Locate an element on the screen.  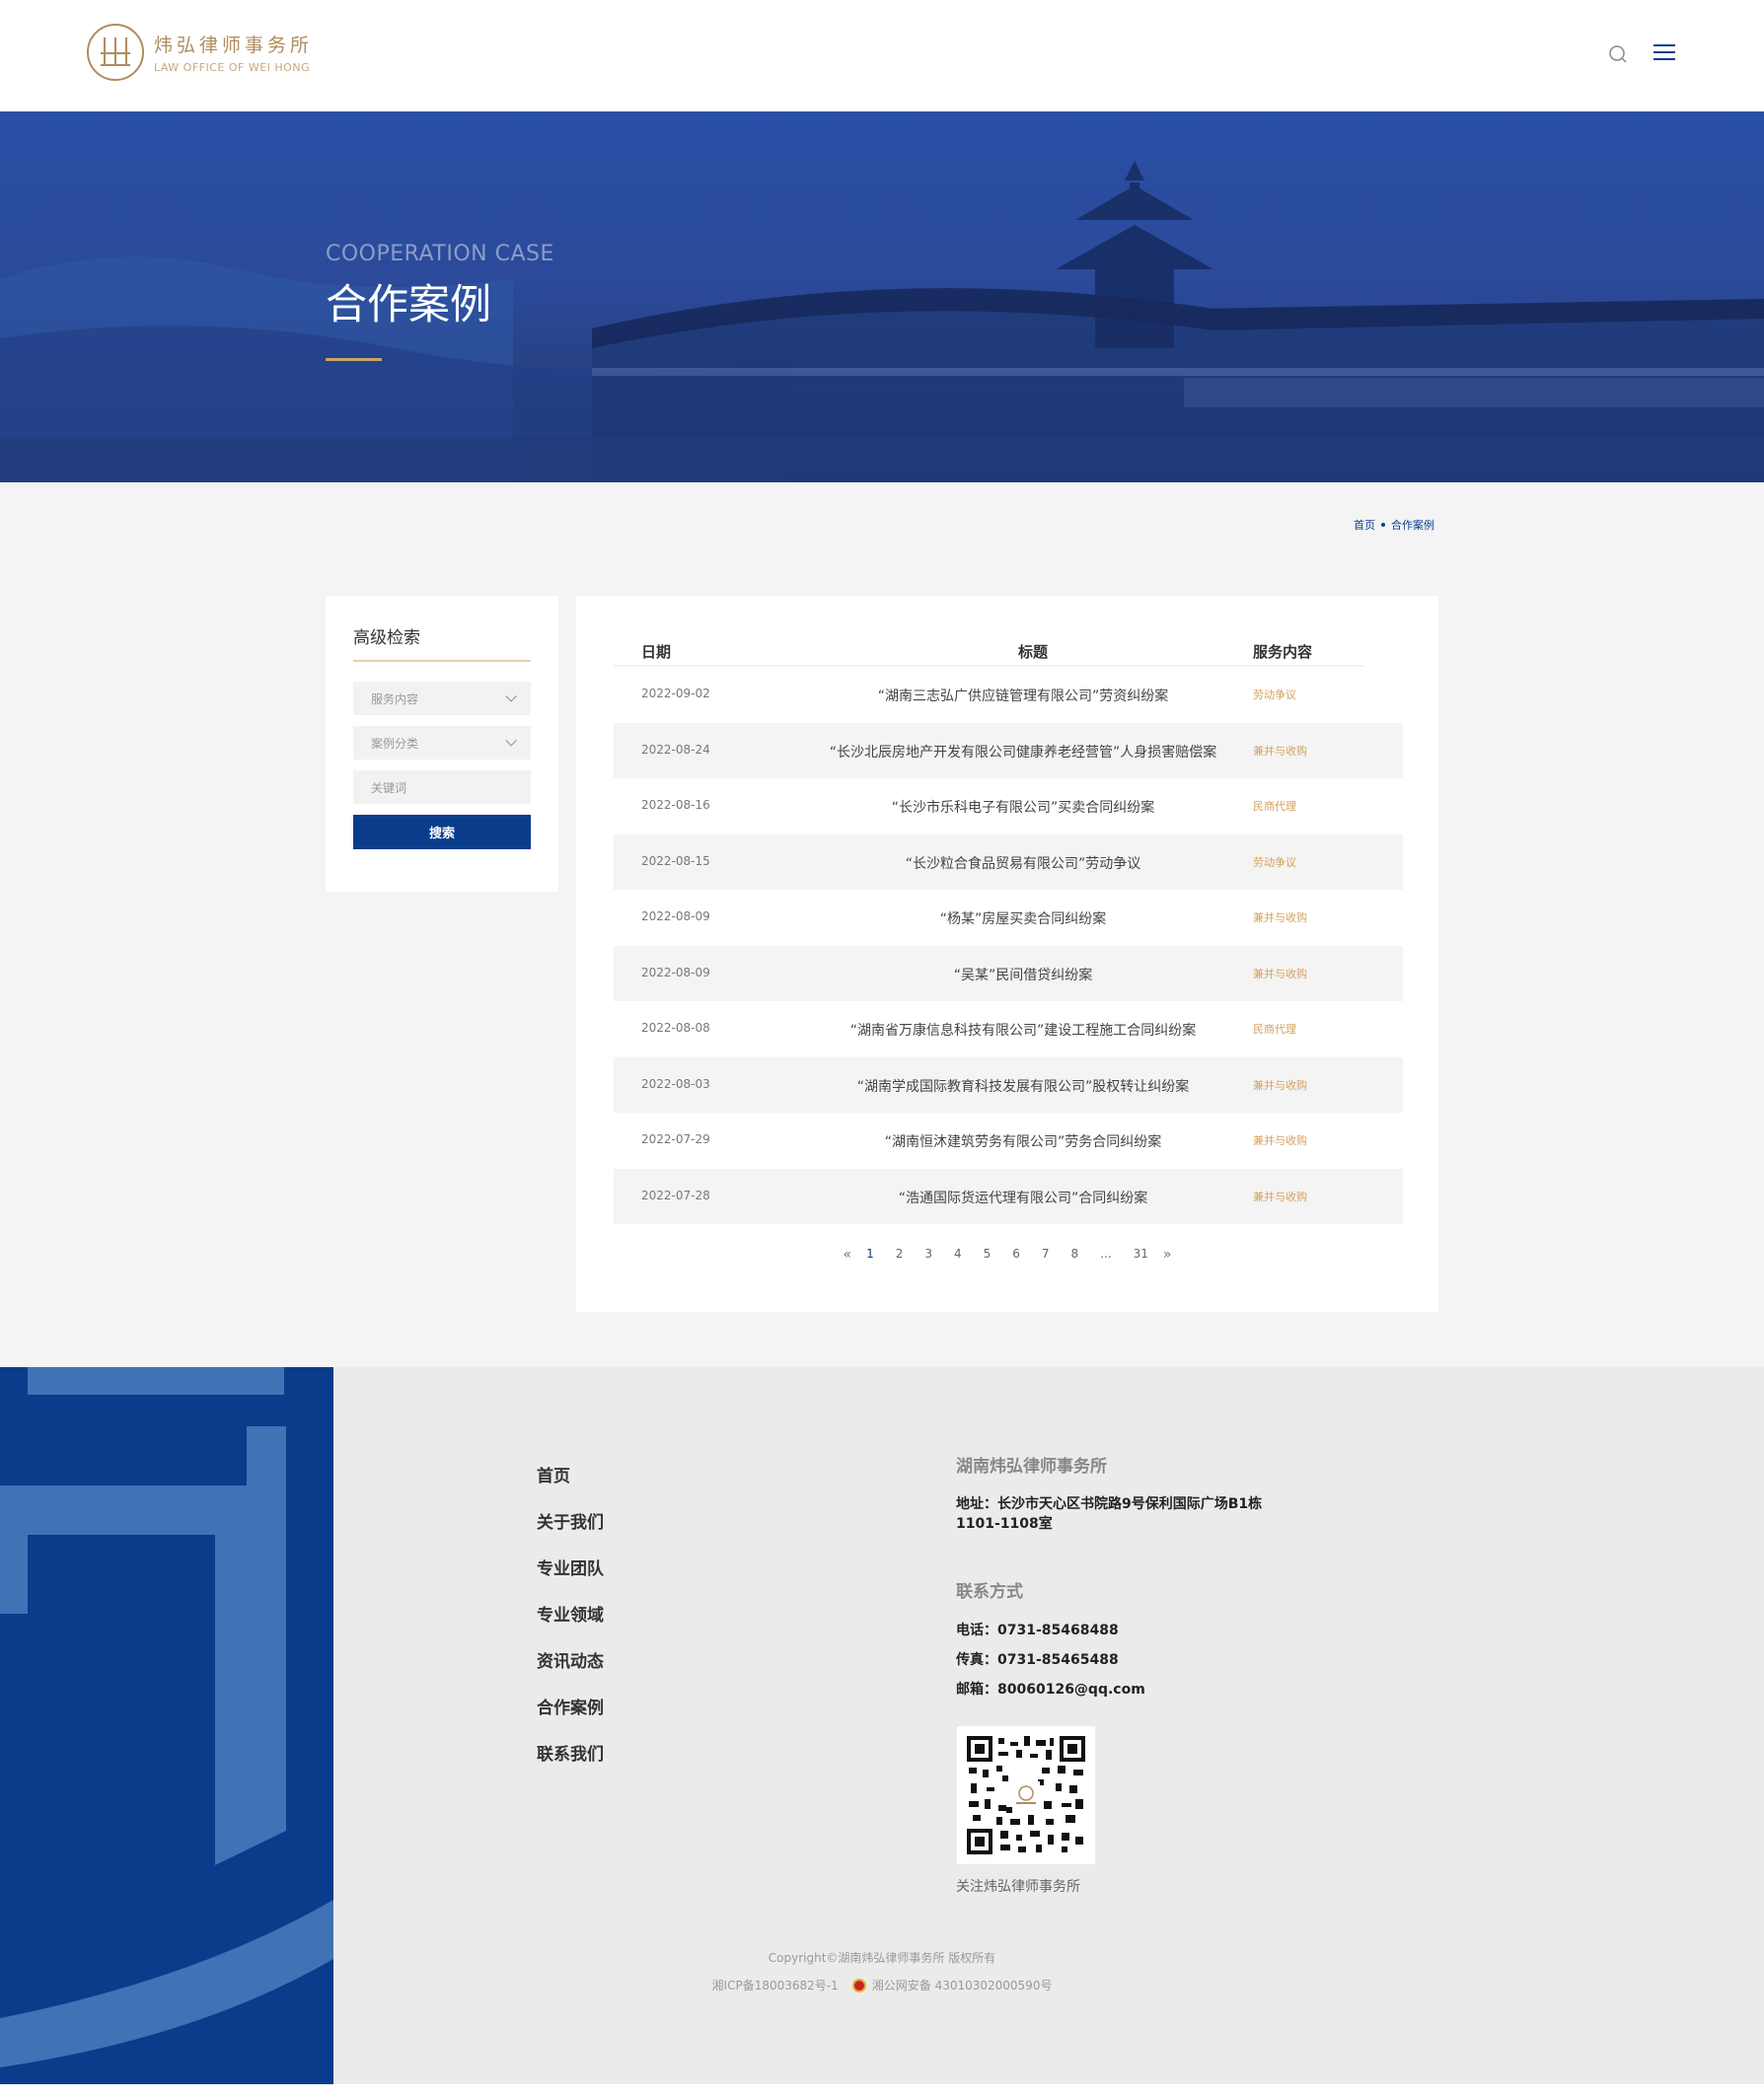
table-row: 2022-08-09 “杨某”房屋买卖合同纠纷案 兼并与收购 is located at coordinates (1009, 918).